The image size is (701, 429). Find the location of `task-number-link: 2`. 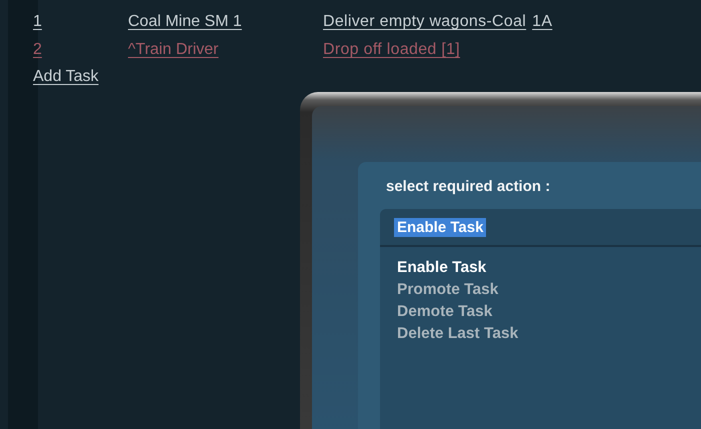

task-number-link: 2 is located at coordinates (80, 50).